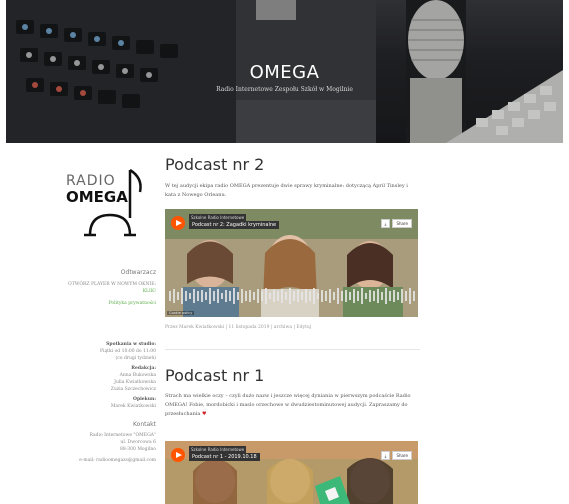  I want to click on player-track-title: Podcast nr 1 - 2019.10.18, so click(224, 457).